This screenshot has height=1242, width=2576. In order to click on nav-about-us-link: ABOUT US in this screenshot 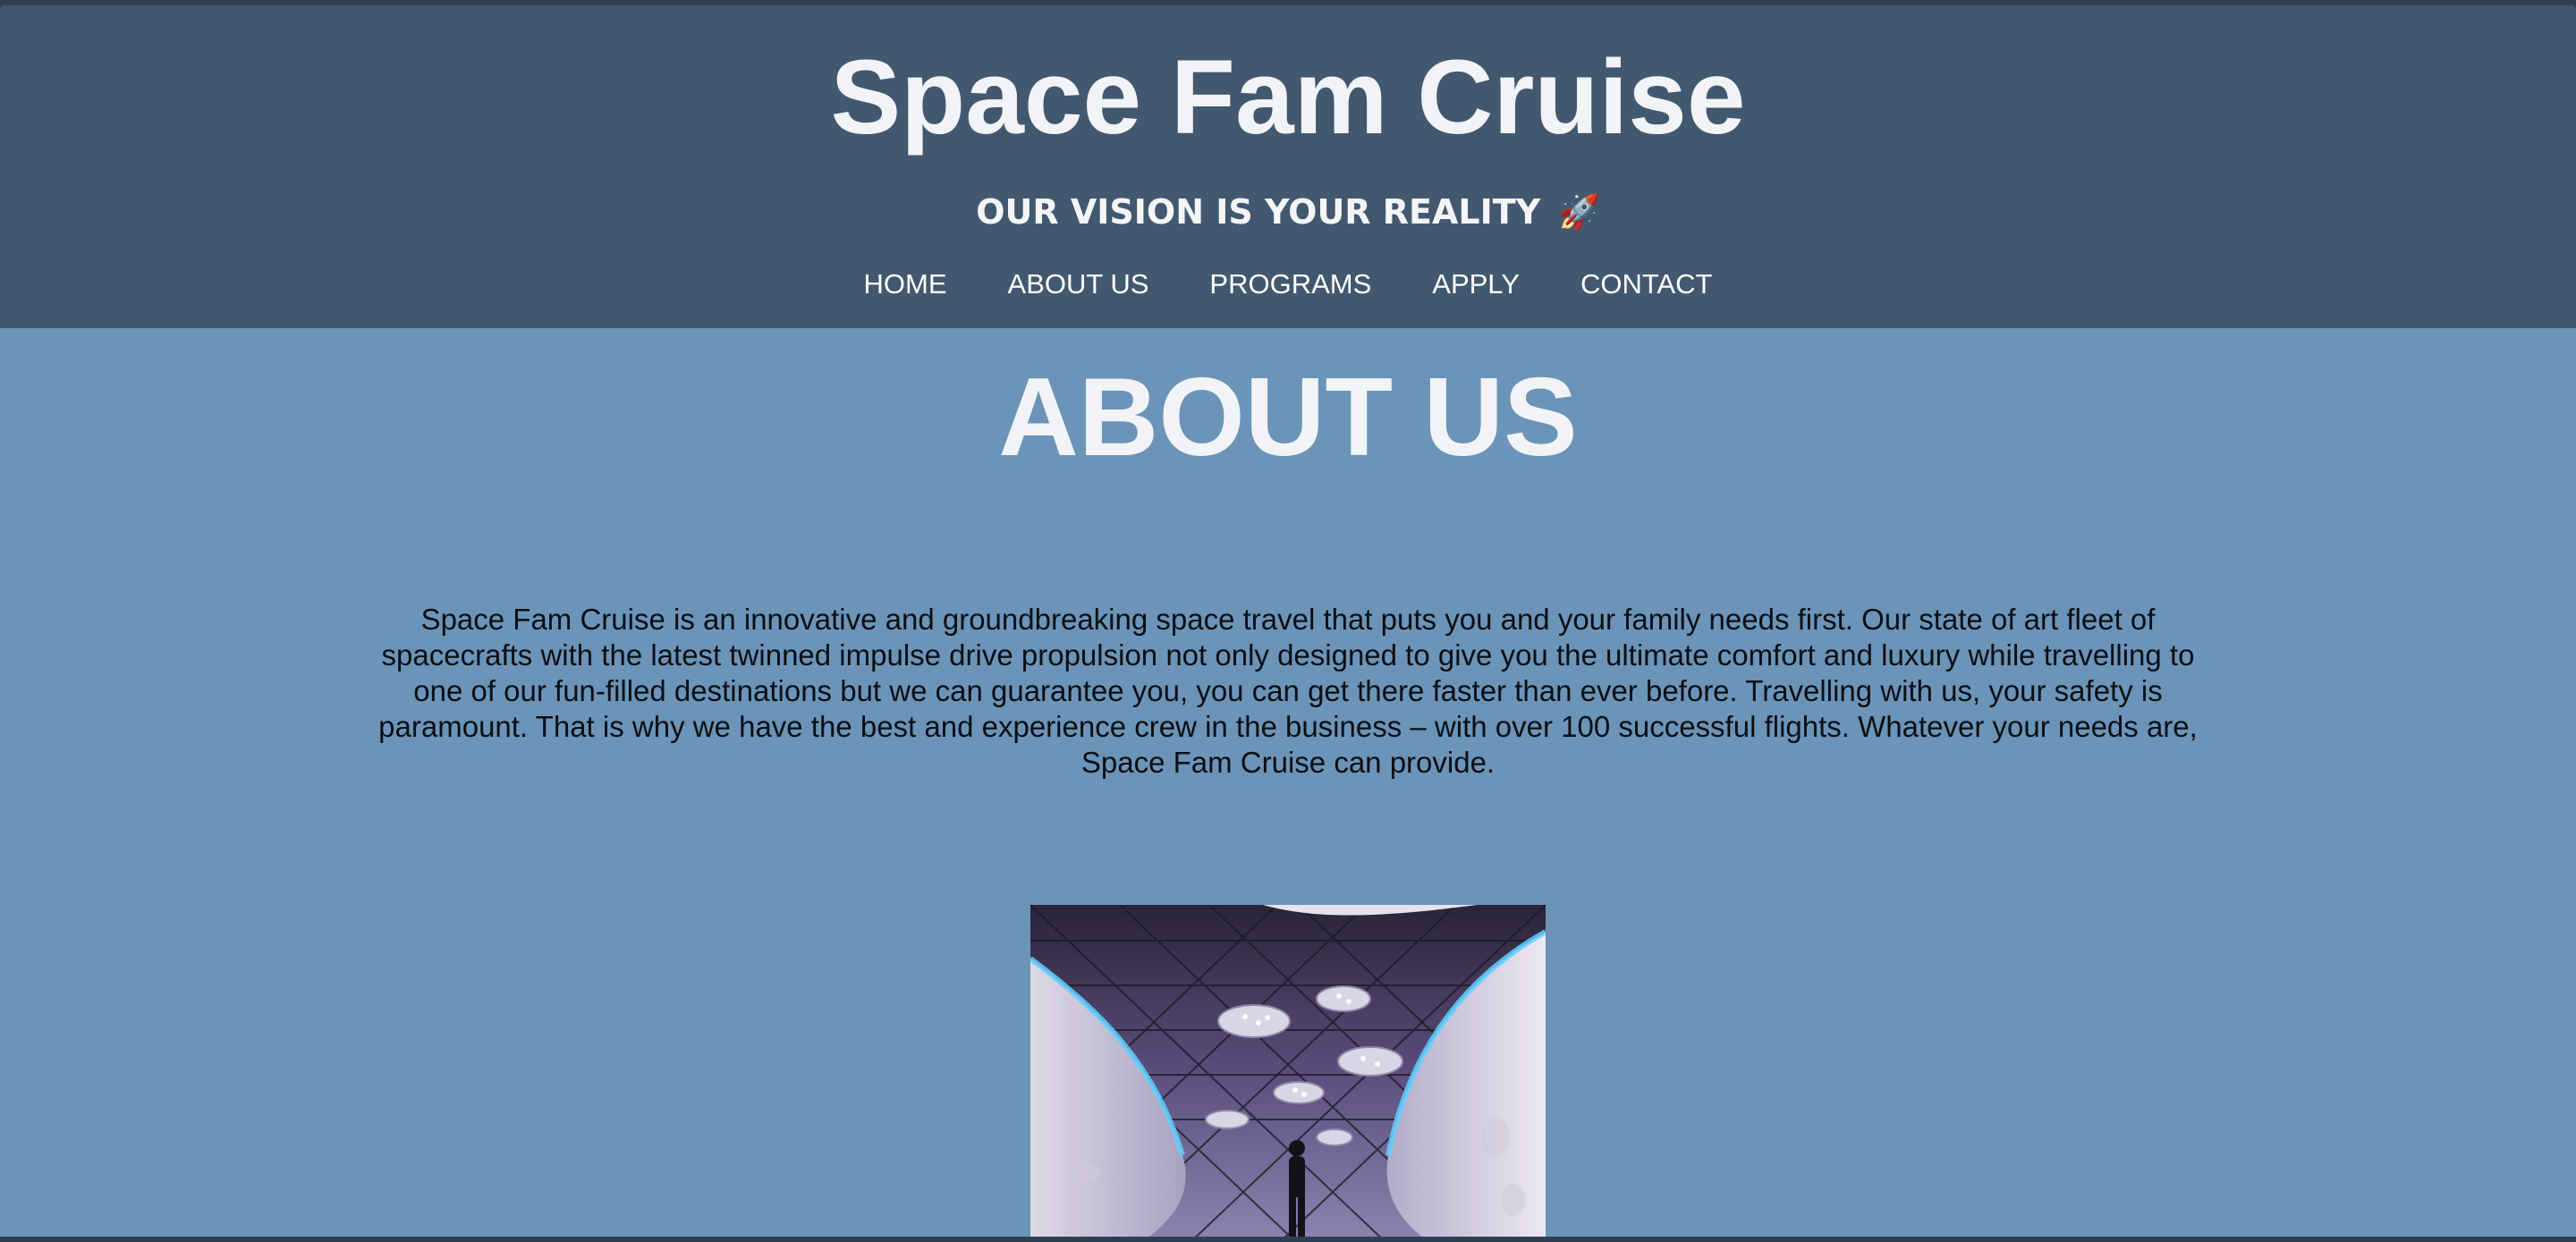, I will do `click(1079, 285)`.